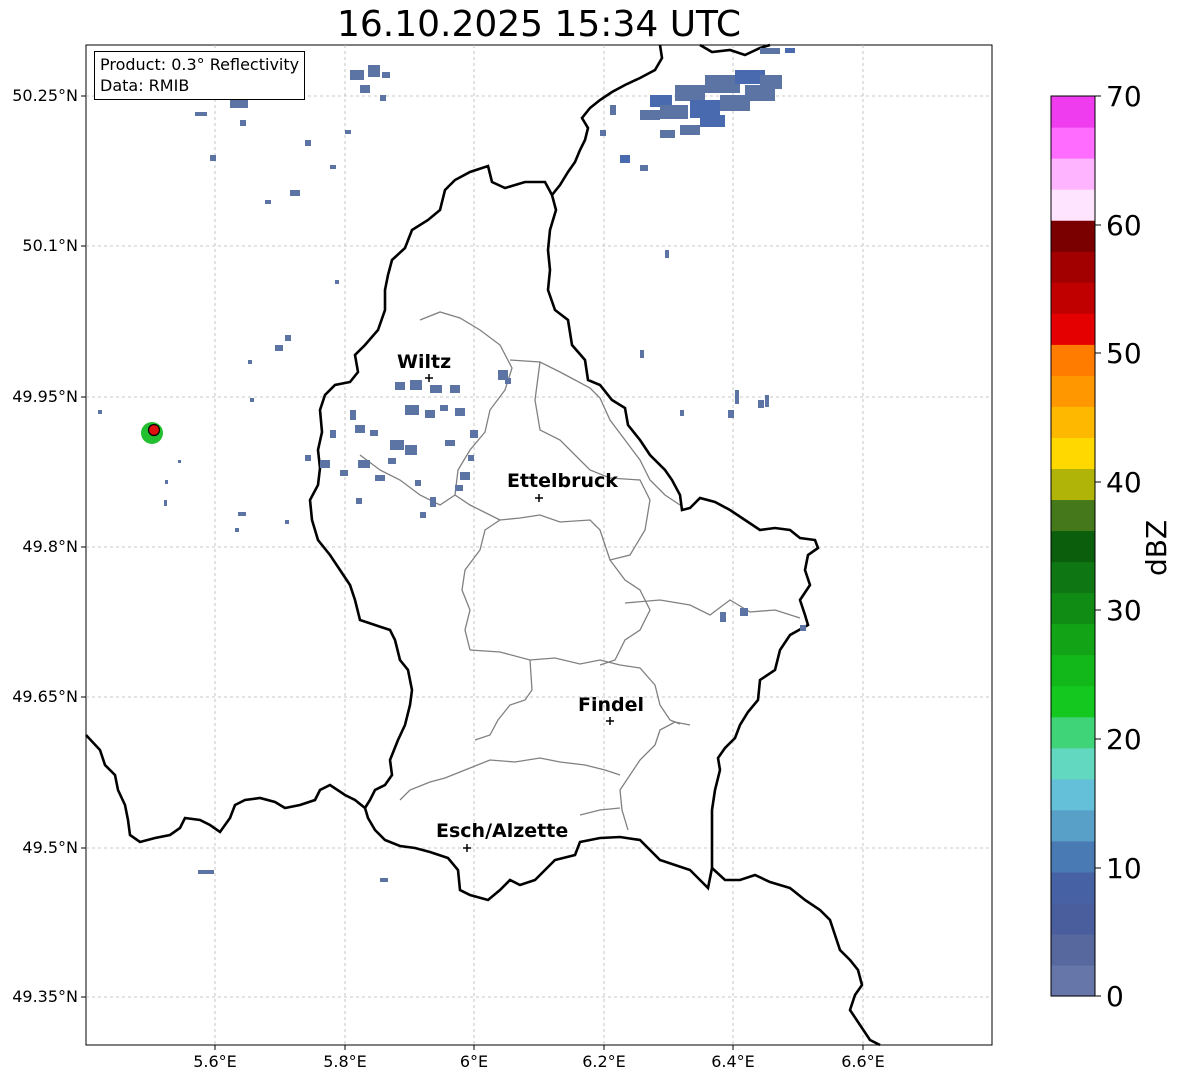 The width and height of the screenshot is (1184, 1081). Describe the element at coordinates (1124, 225) in the screenshot. I see `colorbar-tick-label: 60` at that location.